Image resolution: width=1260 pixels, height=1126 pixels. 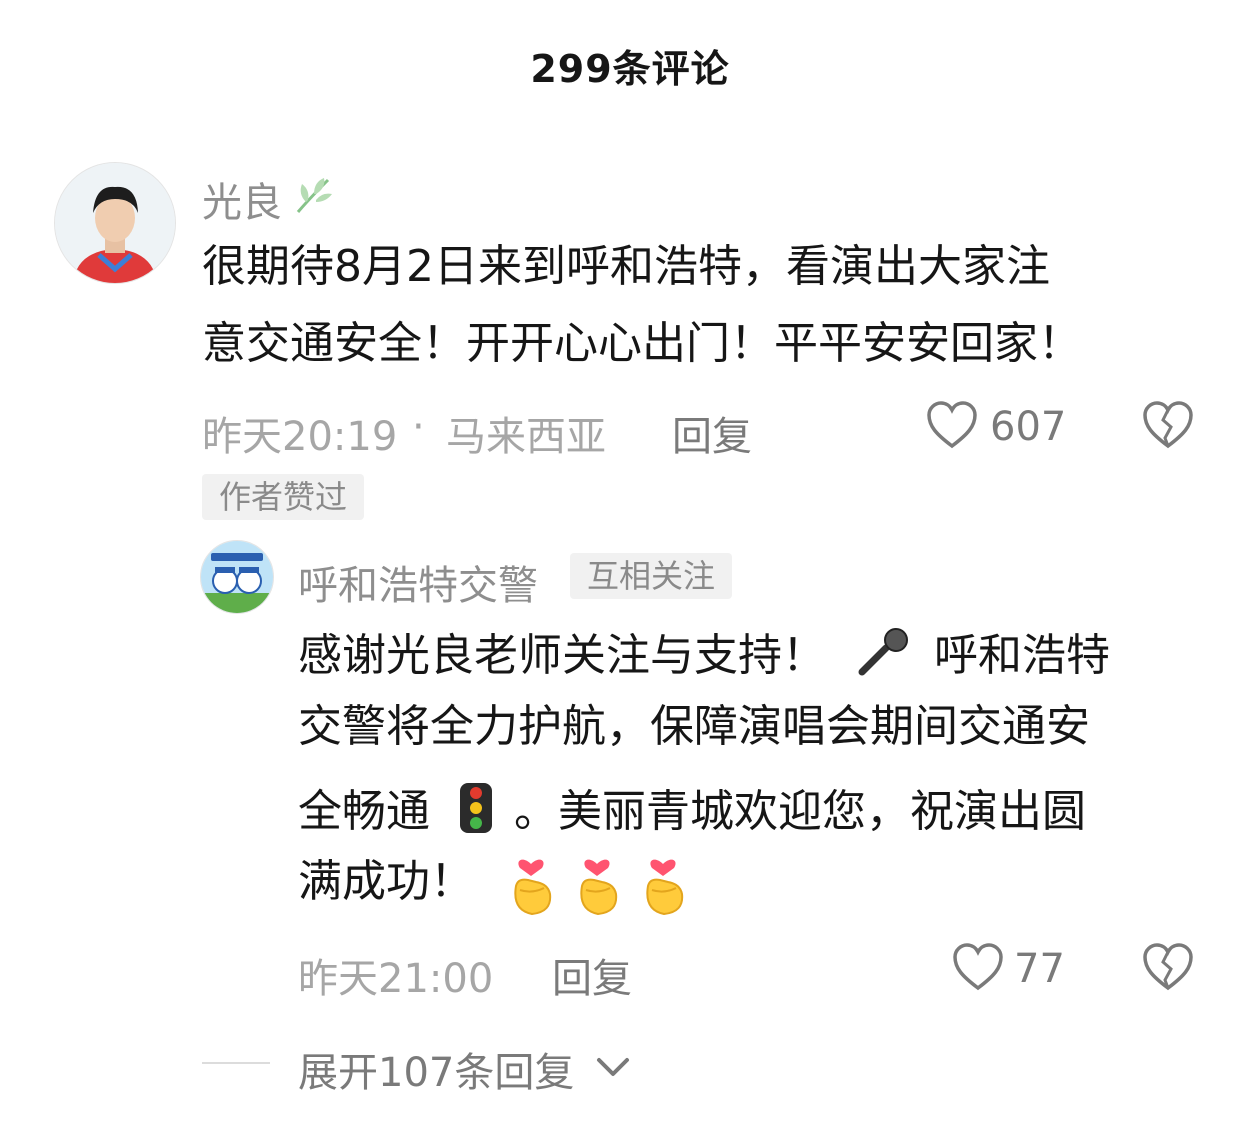 What do you see at coordinates (800, 811) in the screenshot?
I see `reply-text-segment: 。美丽青城欢迎您，祝演出圆` at bounding box center [800, 811].